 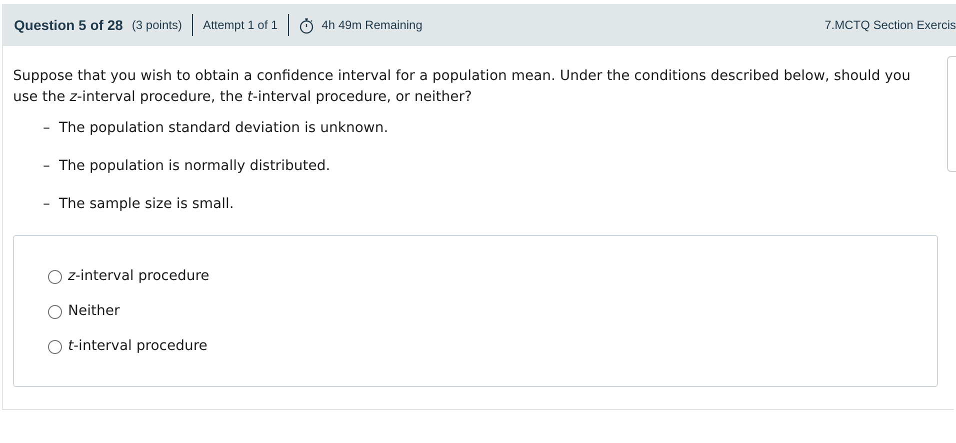 I want to click on option-label: z-interval procedure, so click(x=139, y=276).